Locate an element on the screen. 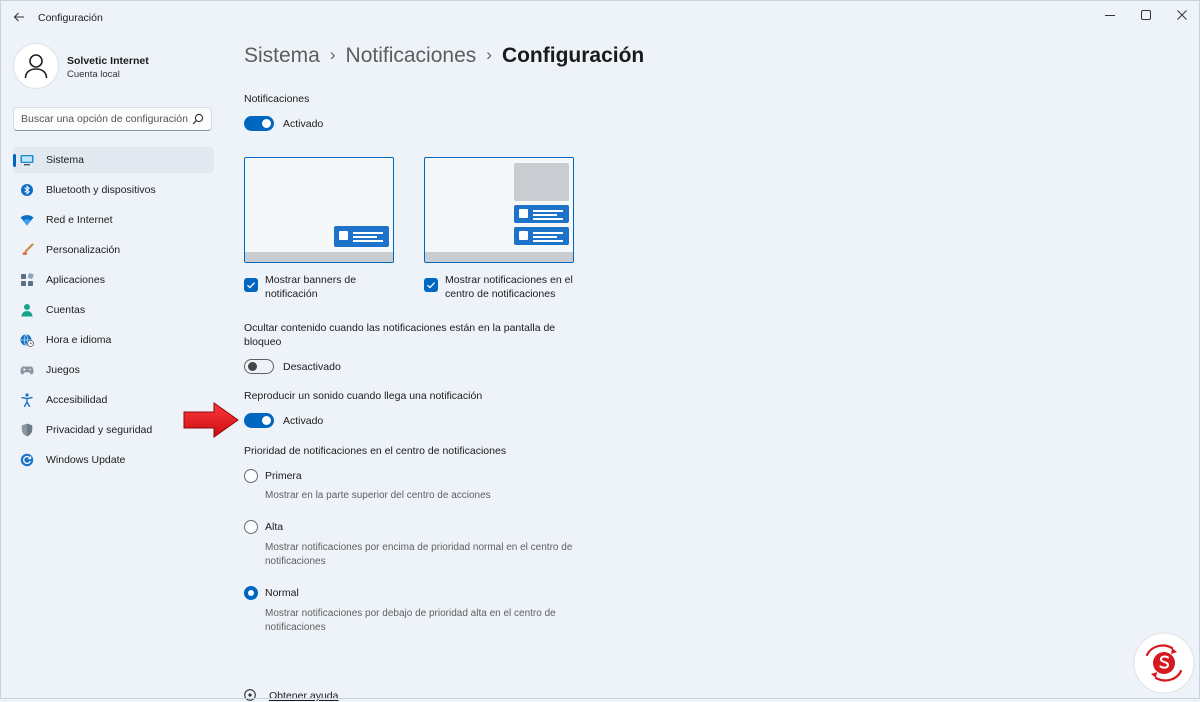 The height and width of the screenshot is (702, 1200). sidebar-item-aplicaciones: Aplicaciones is located at coordinates (113, 280).